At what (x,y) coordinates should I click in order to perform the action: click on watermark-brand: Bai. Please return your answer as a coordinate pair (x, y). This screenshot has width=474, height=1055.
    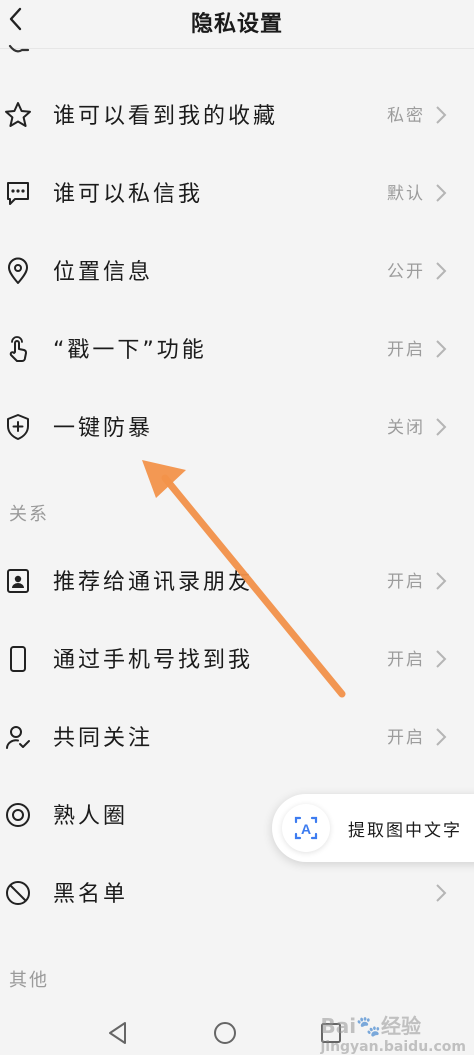
    Looking at the image, I should click on (338, 1026).